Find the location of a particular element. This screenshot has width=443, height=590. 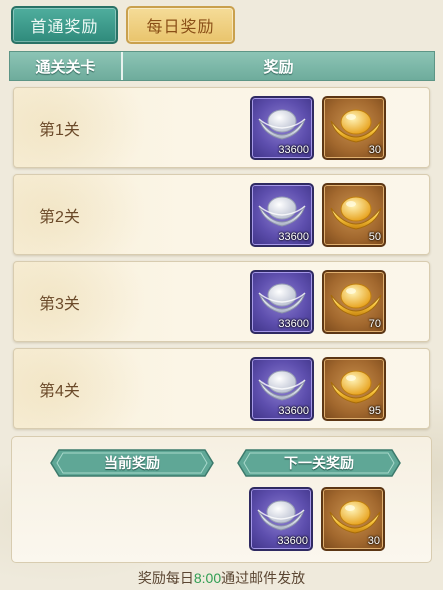

tab-first-clear-reward: 首通奖励 is located at coordinates (64, 25).